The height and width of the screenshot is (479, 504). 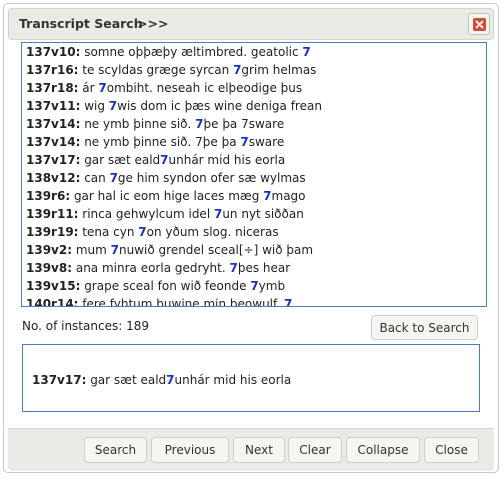 What do you see at coordinates (108, 232) in the screenshot?
I see `result-text: tena cyn` at bounding box center [108, 232].